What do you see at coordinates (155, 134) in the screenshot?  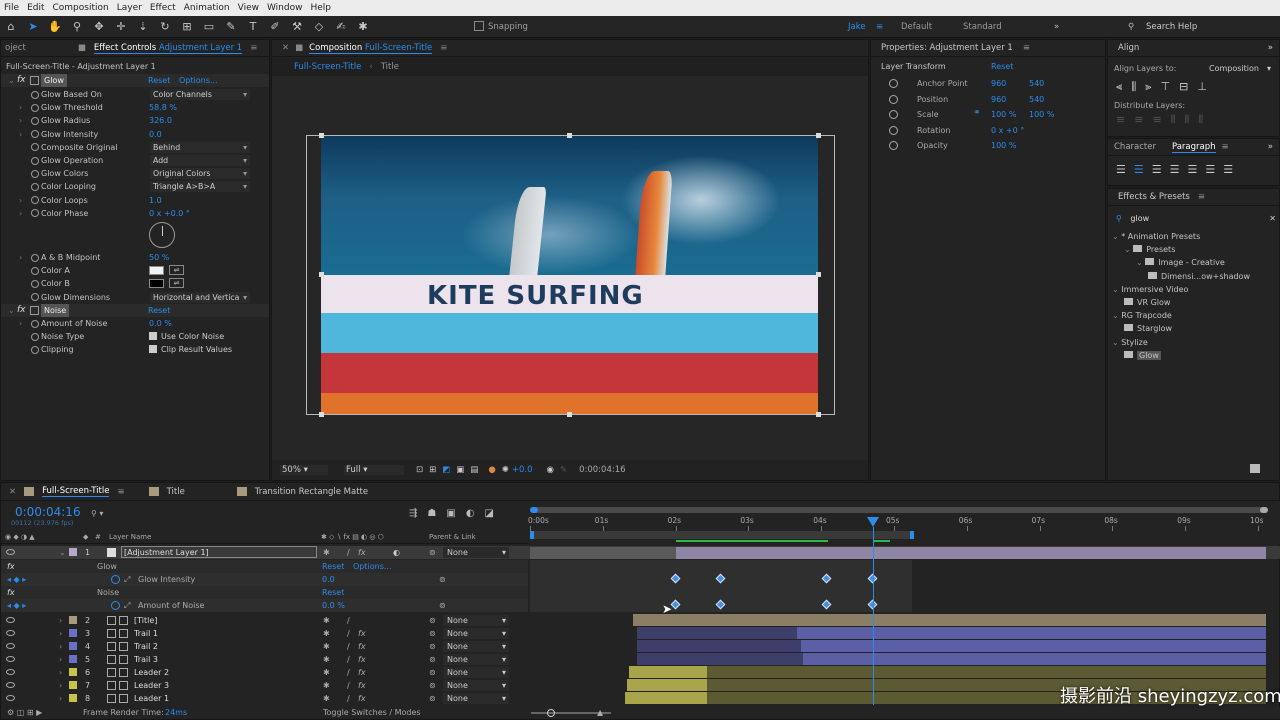 I see `effect-property-value: 0.0` at bounding box center [155, 134].